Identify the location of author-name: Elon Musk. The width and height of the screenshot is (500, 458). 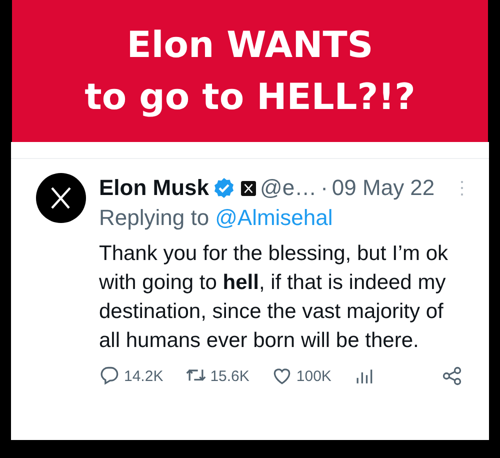
(154, 188).